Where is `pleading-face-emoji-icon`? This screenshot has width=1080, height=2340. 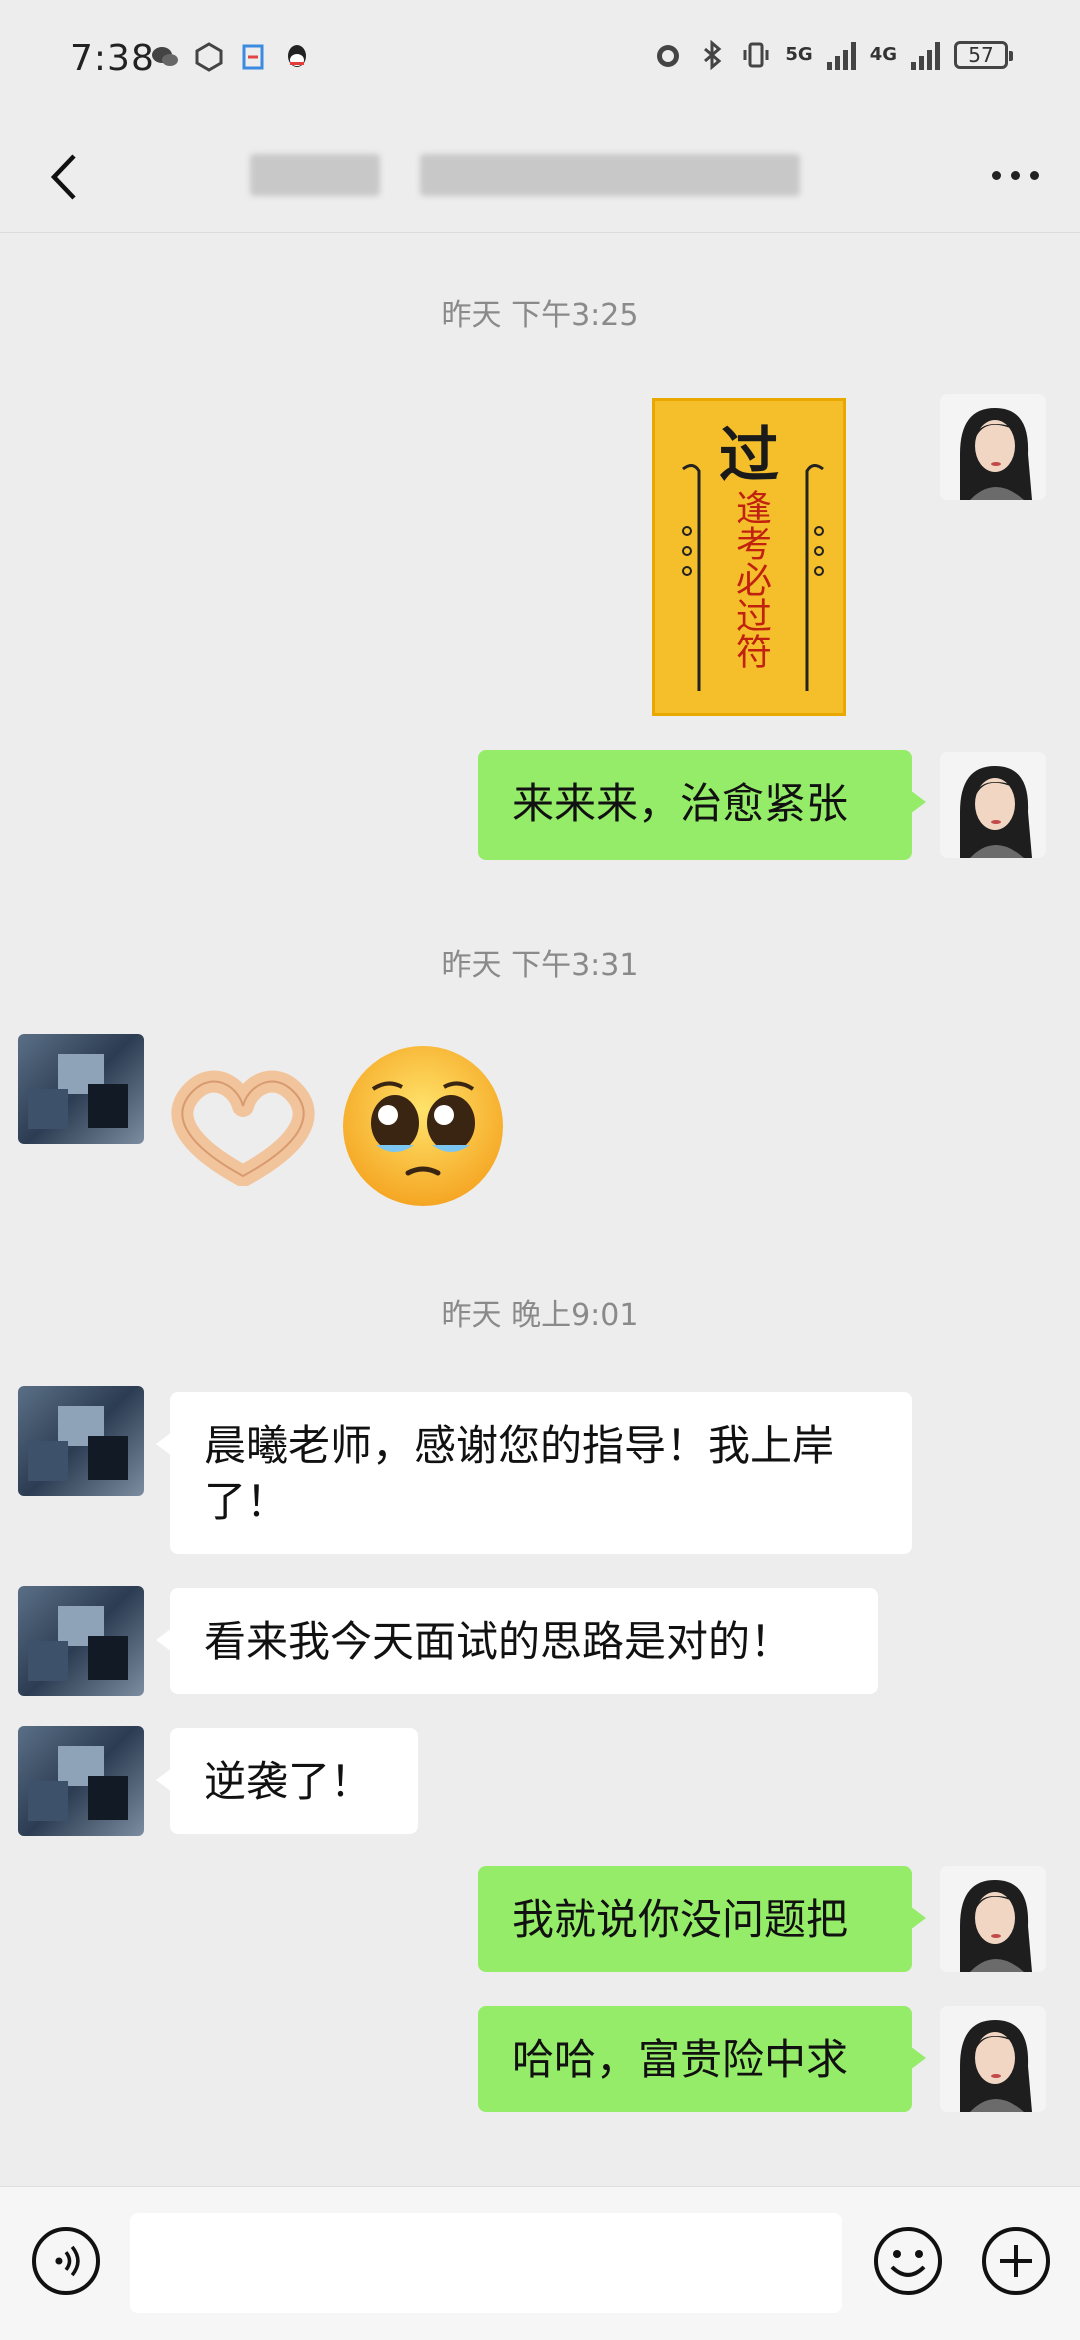
pleading-face-emoji-icon is located at coordinates (423, 1126).